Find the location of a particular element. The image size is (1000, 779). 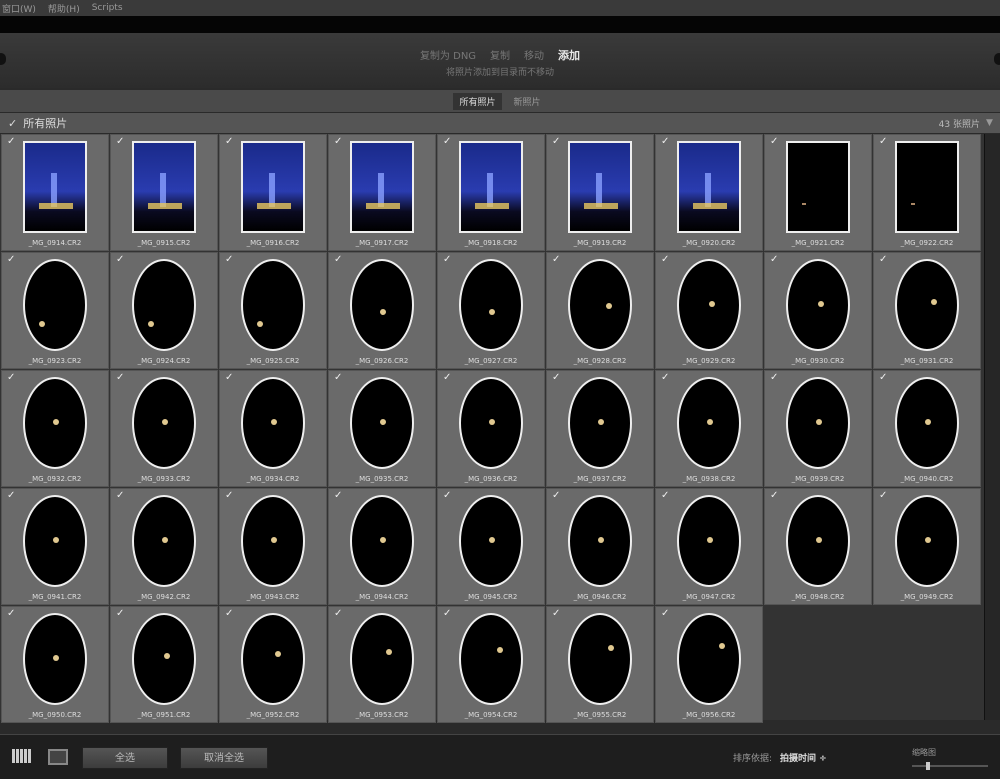

photo-cell: ✓ _MG_0929.CR2 is located at coordinates (709, 310).